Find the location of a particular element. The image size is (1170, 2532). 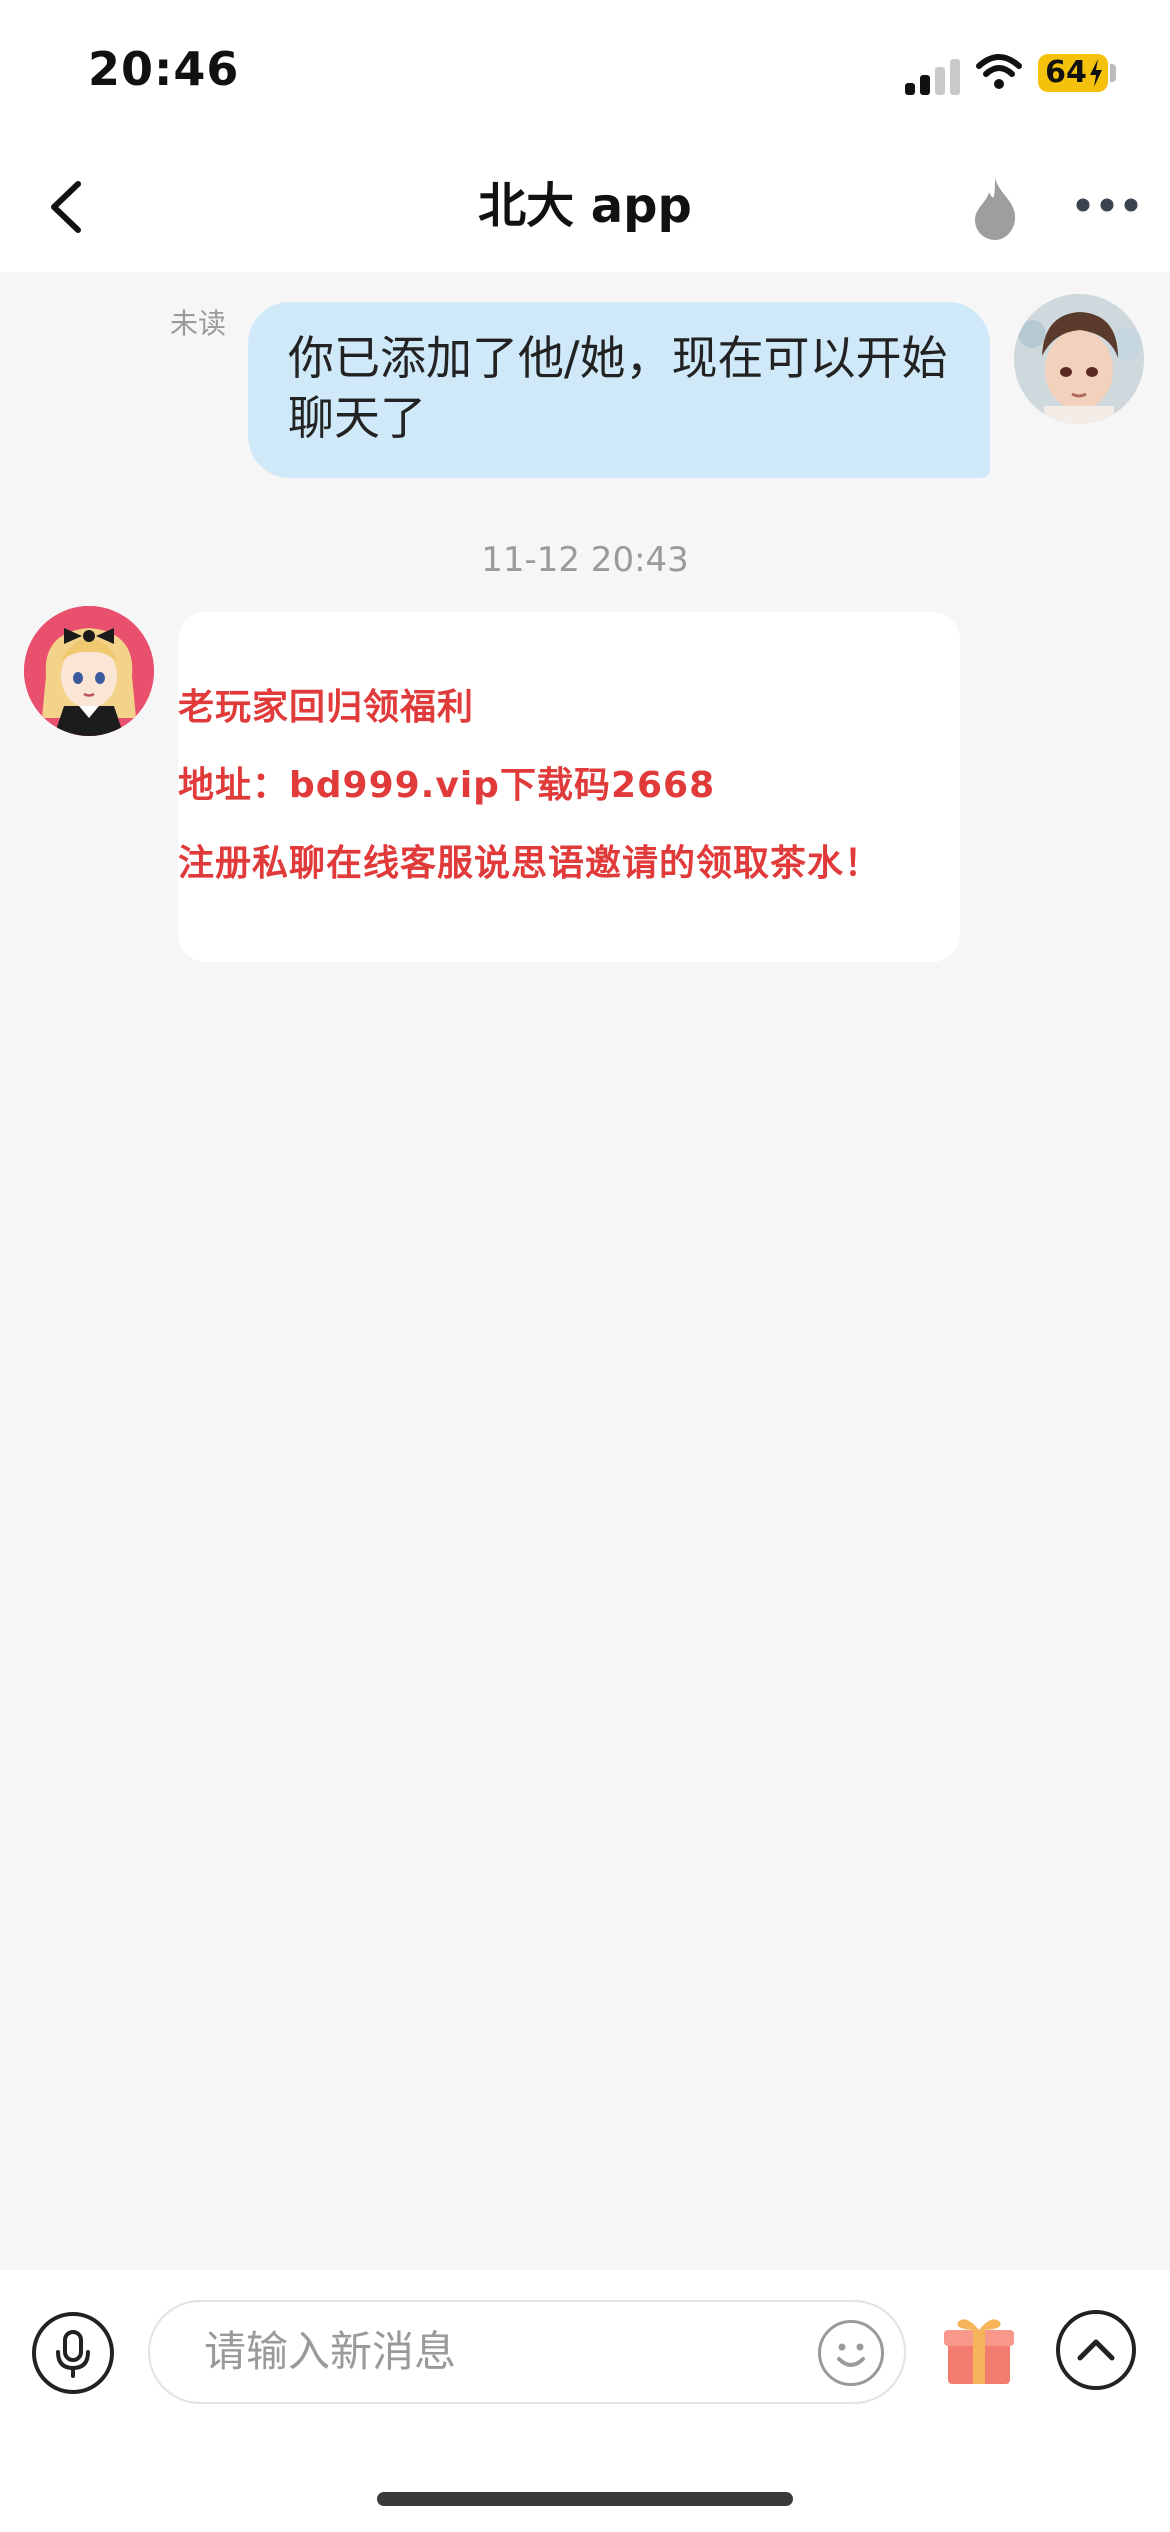

image-text-line: 地址：bd999.vip下载码2668 is located at coordinates (447, 785).